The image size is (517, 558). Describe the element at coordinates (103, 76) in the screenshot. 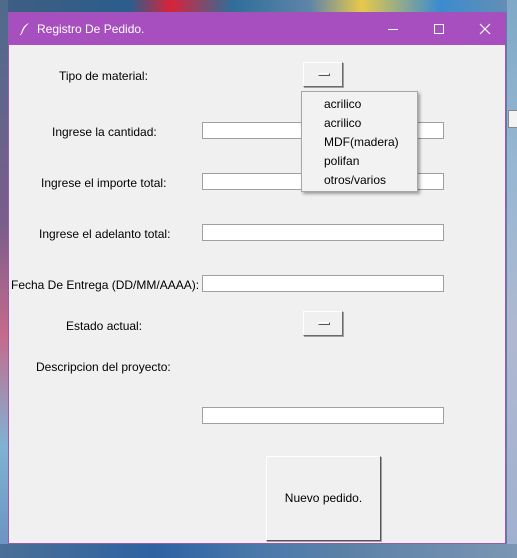

I see `tipo-material-label: Tipo de material:` at that location.